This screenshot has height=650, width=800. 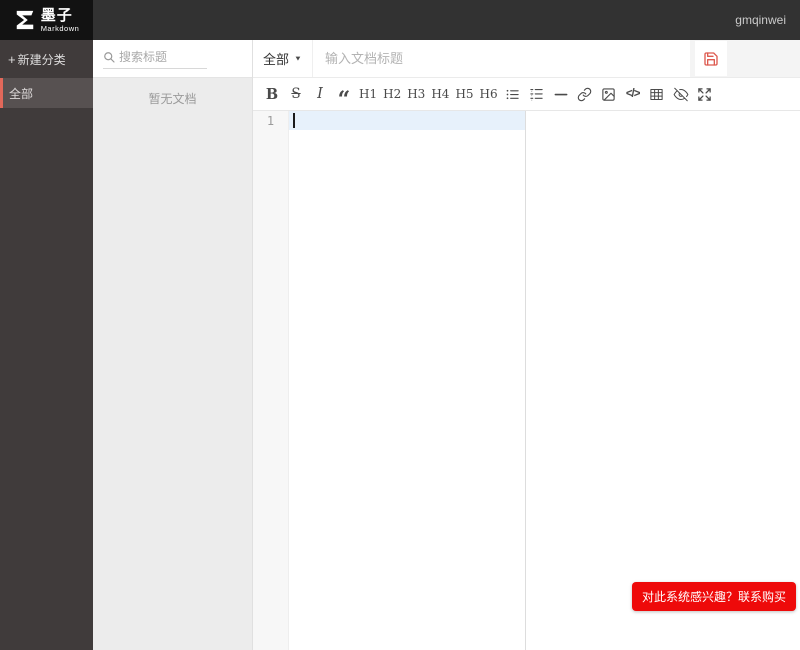 I want to click on new-category-label: 新建分类, so click(x=41, y=59).